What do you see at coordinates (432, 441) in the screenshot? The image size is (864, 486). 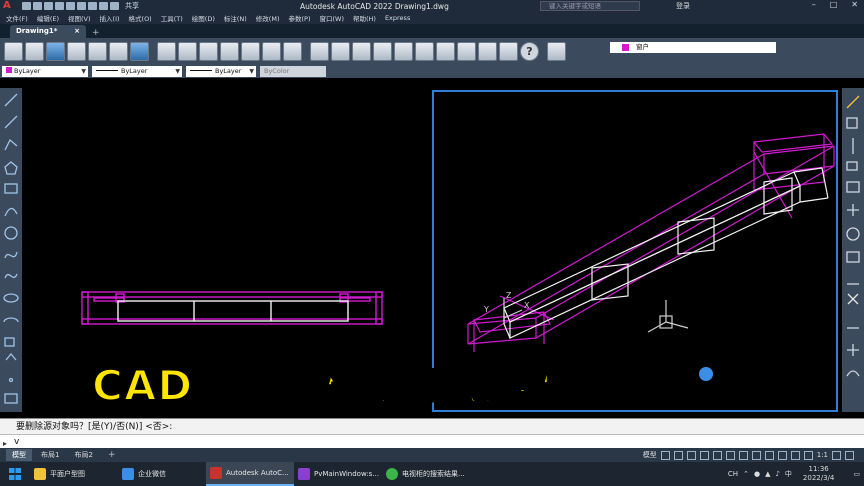 I see `command-line: ▸ v` at bounding box center [432, 441].